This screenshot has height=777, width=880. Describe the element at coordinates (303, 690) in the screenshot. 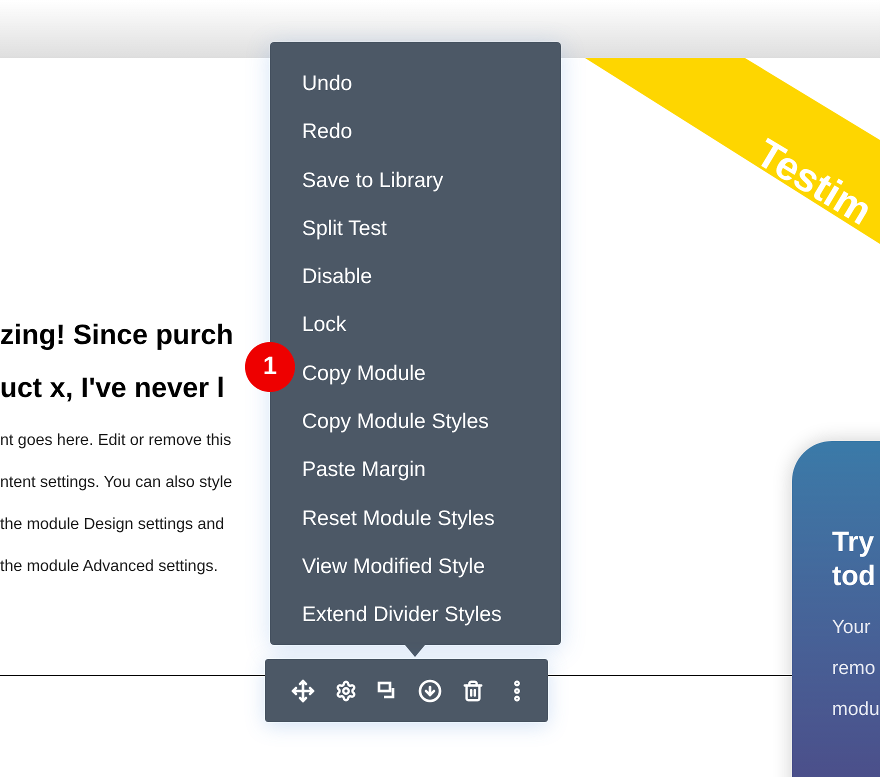

I see `move-icon` at that location.